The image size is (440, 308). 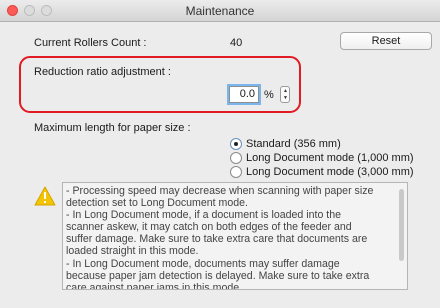 What do you see at coordinates (330, 172) in the screenshot?
I see `radio-long-3000-label: Long Document mode (3,000 mm)` at bounding box center [330, 172].